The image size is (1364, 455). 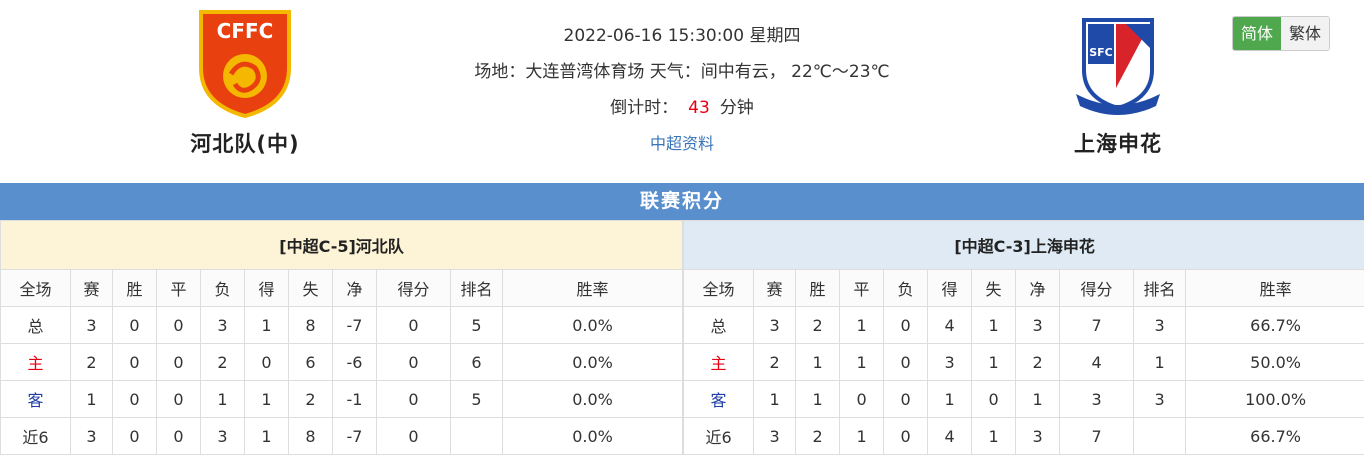 I want to click on svg-text: CFFC, so click(x=245, y=31).